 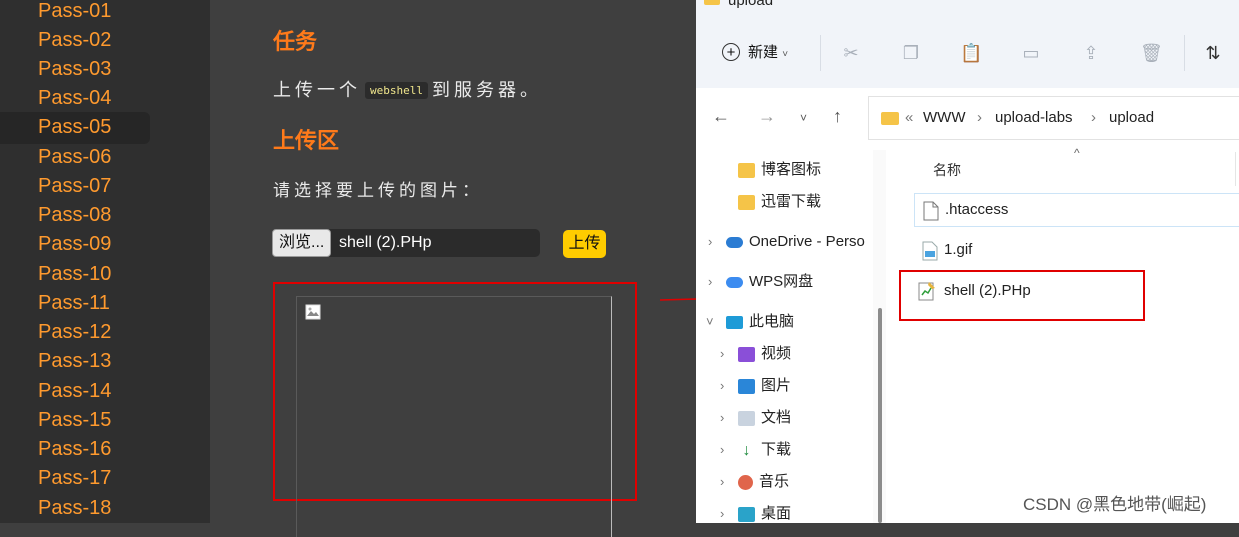 What do you see at coordinates (762, 53) in the screenshot?
I see `new-button: + 新建 ˅` at bounding box center [762, 53].